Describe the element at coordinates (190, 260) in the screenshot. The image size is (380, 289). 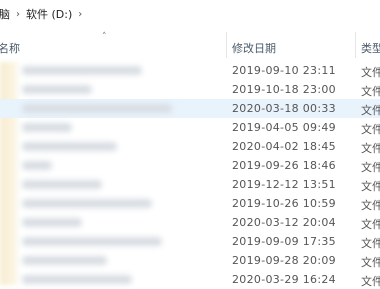
I see `list-item: 2019-09-28 20:09 文件` at that location.